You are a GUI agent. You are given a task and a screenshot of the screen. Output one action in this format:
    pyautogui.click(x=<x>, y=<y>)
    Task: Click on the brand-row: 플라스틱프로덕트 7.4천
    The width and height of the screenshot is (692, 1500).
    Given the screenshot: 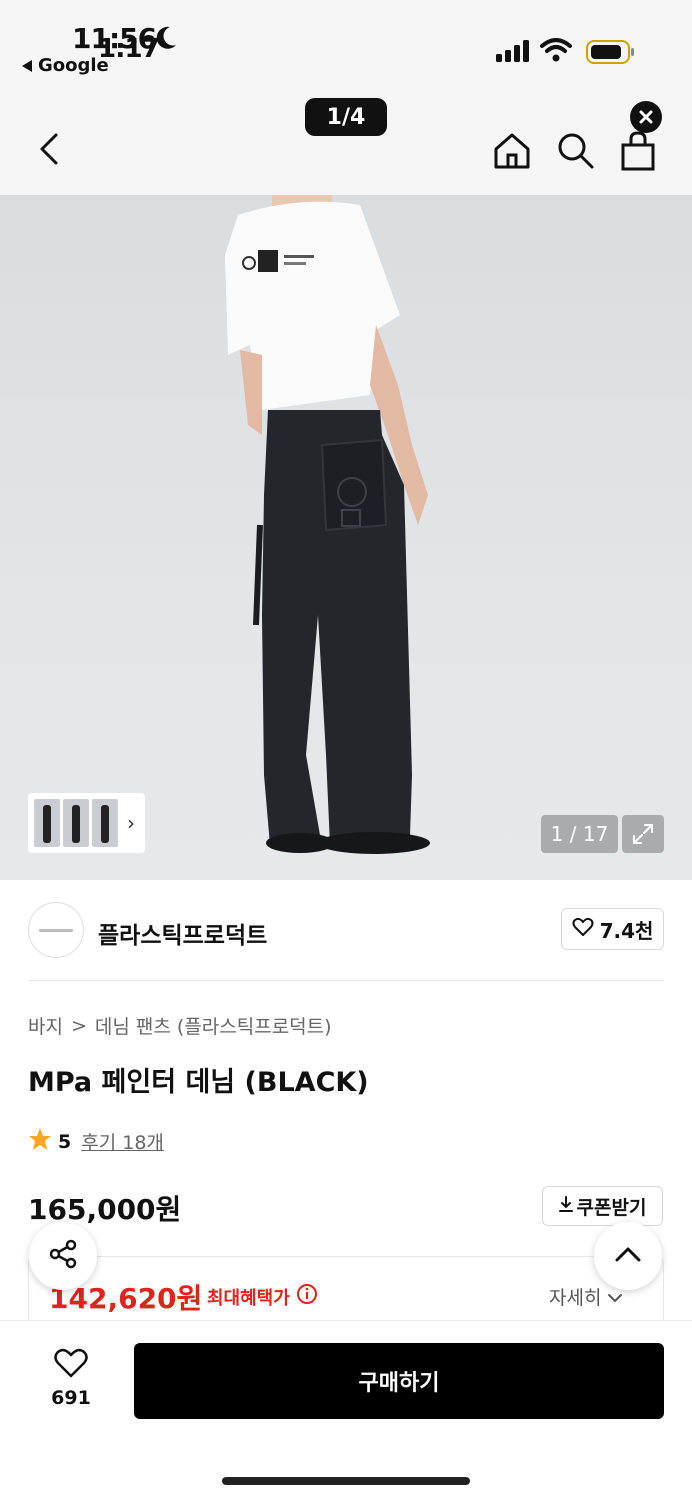 What is the action you would take?
    pyautogui.click(x=346, y=932)
    